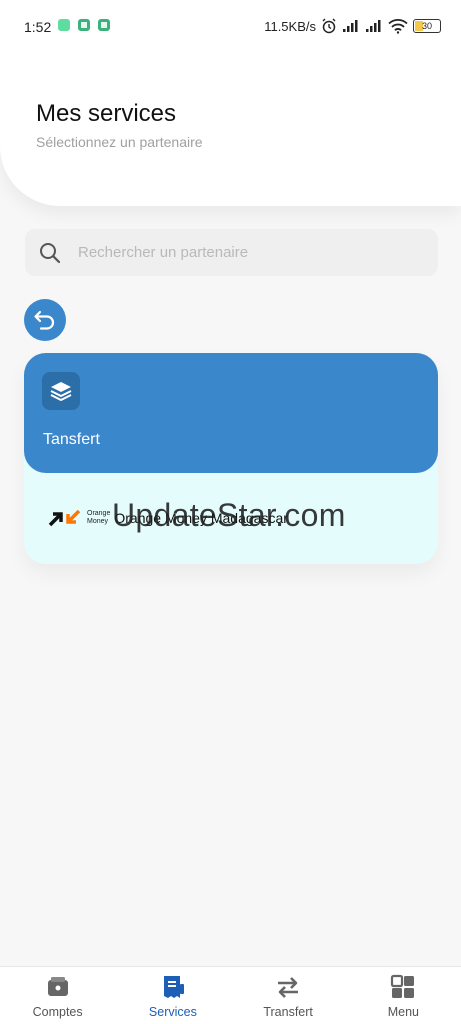 The height and width of the screenshot is (1024, 461). Describe the element at coordinates (403, 986) in the screenshot. I see `grid-menu-icon` at that location.